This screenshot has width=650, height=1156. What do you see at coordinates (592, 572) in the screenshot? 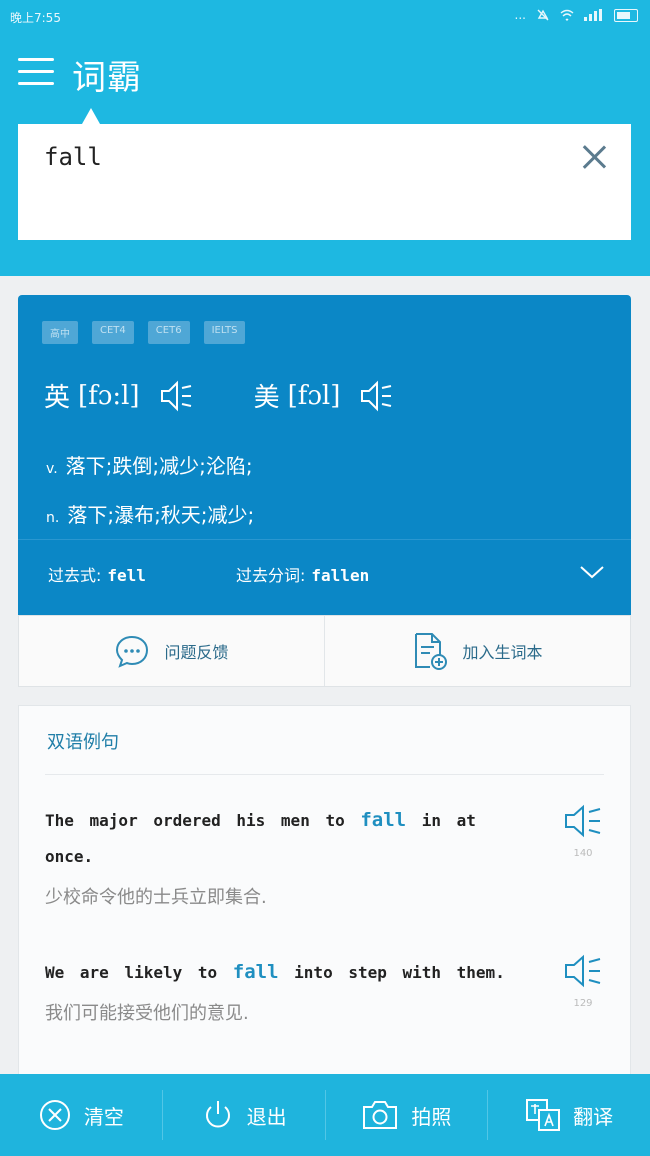
I see `chevron-down-icon` at bounding box center [592, 572].